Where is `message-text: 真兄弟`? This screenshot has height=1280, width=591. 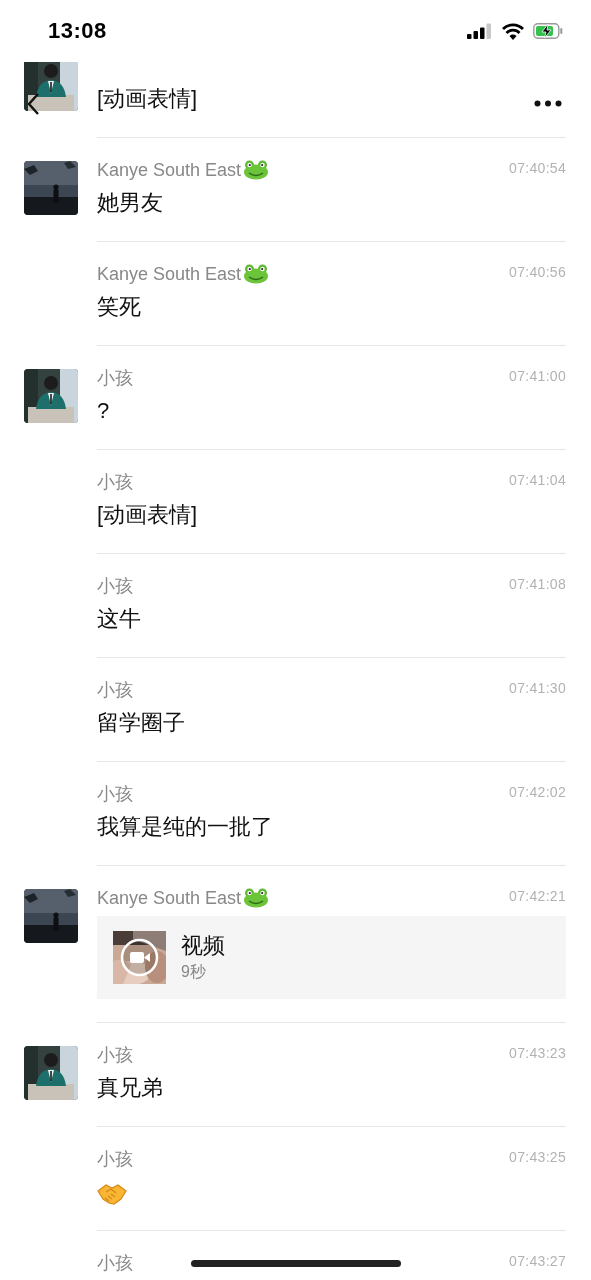
message-text: 真兄弟 is located at coordinates (130, 1088).